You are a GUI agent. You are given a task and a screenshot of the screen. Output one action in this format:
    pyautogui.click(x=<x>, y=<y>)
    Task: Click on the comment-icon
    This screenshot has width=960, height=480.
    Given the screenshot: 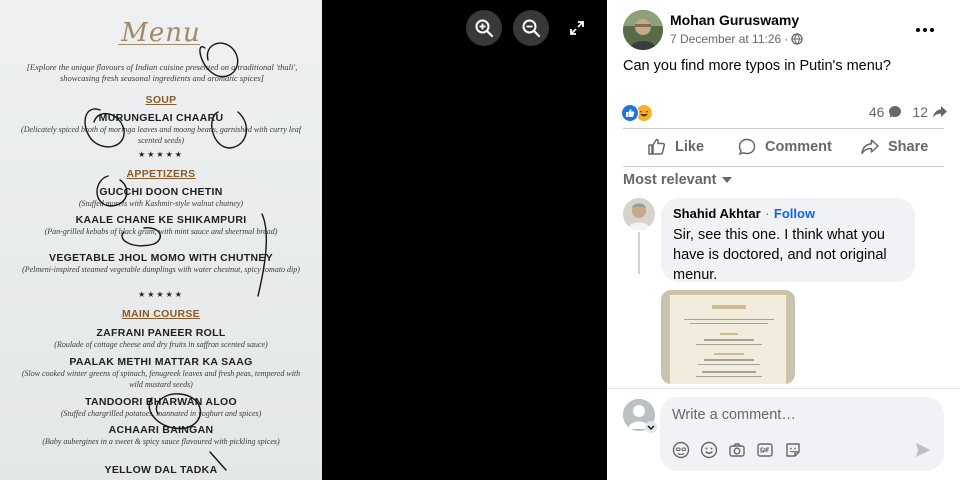 What is the action you would take?
    pyautogui.click(x=747, y=147)
    